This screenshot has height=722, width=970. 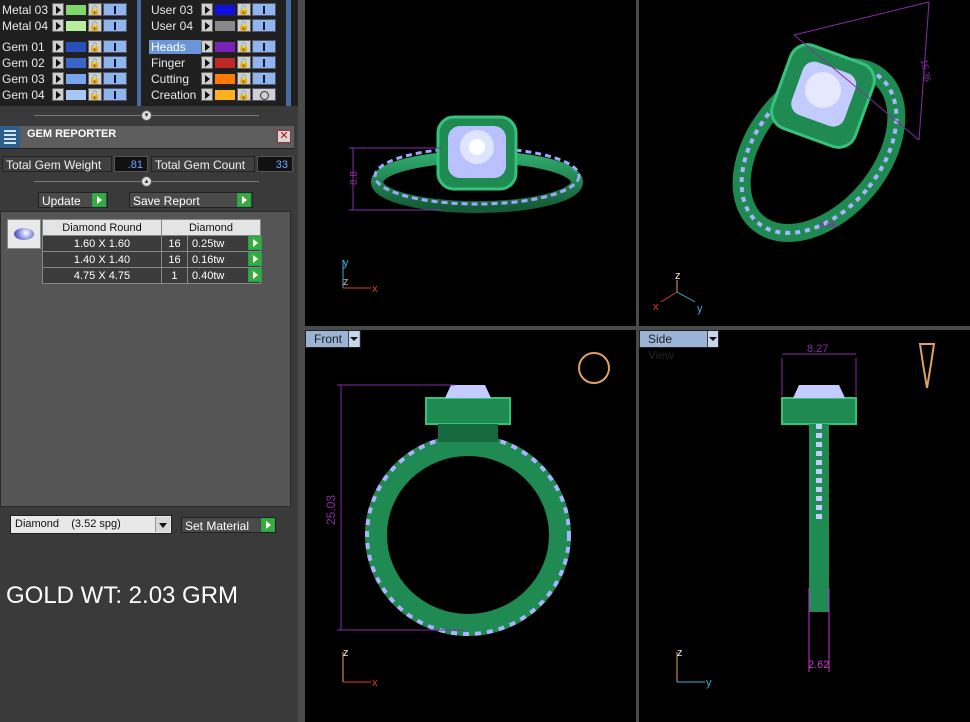 I want to click on front-view-tab: Front, so click(x=333, y=339).